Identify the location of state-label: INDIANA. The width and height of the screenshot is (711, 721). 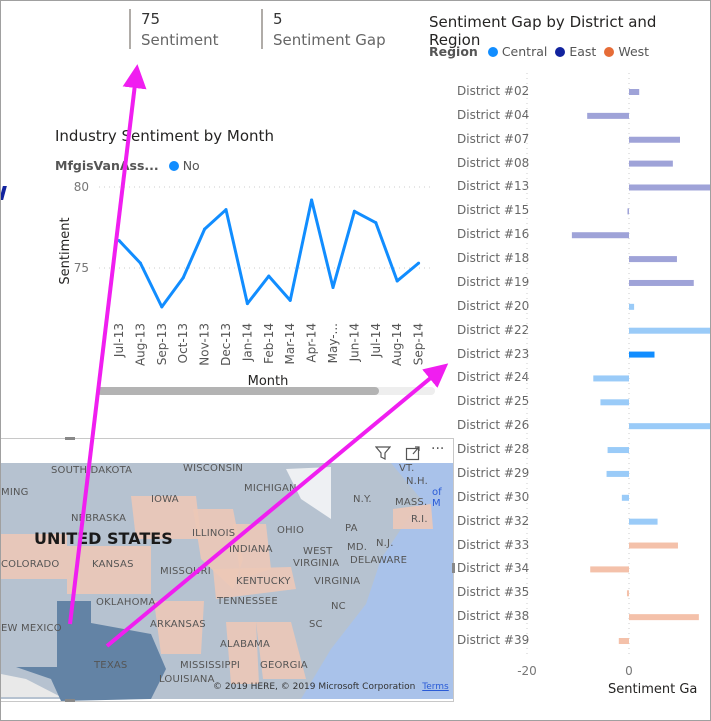
(251, 549).